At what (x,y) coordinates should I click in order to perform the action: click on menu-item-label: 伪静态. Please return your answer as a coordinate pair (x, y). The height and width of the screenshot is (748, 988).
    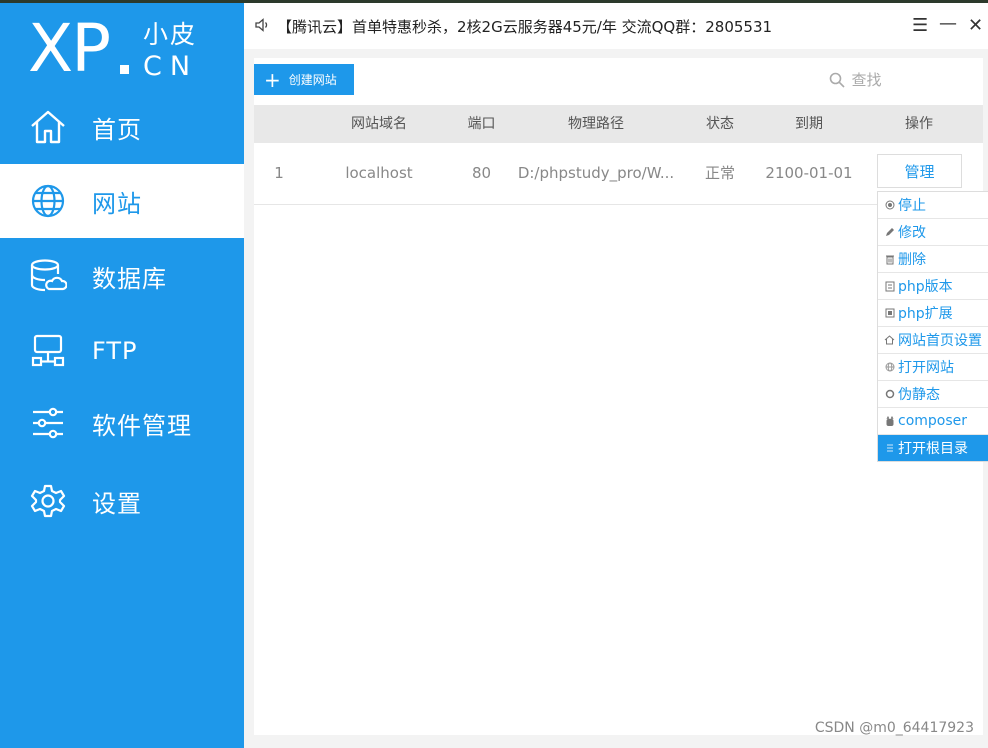
    Looking at the image, I should click on (919, 395).